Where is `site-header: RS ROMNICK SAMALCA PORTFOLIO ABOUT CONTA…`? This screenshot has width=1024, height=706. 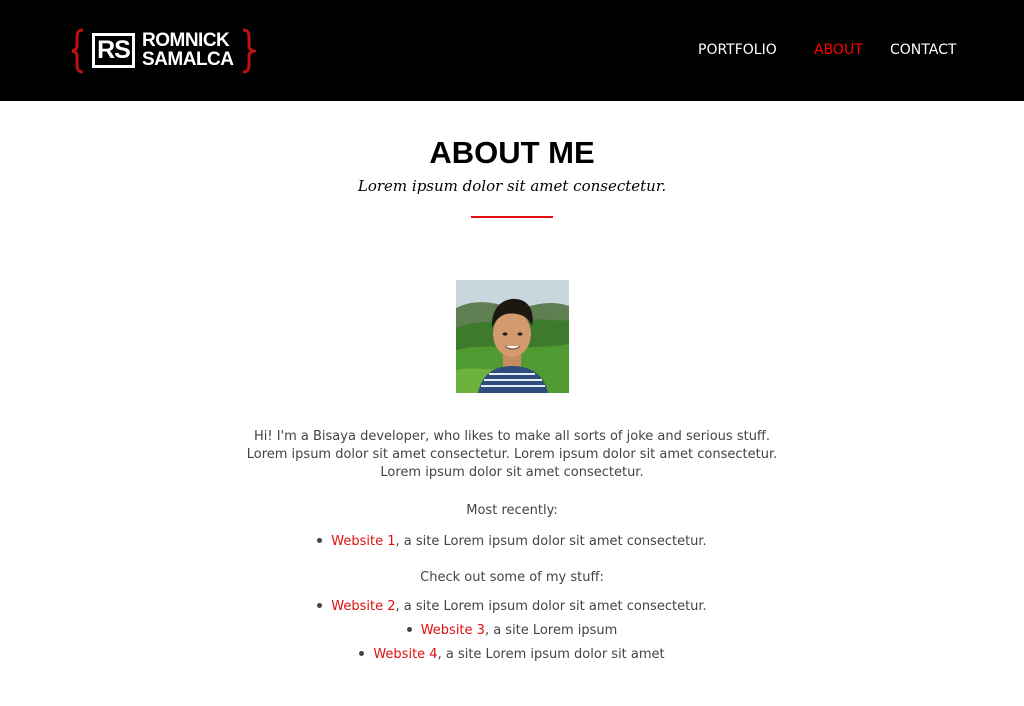 site-header: RS ROMNICK SAMALCA PORTFOLIO ABOUT CONTA… is located at coordinates (512, 50).